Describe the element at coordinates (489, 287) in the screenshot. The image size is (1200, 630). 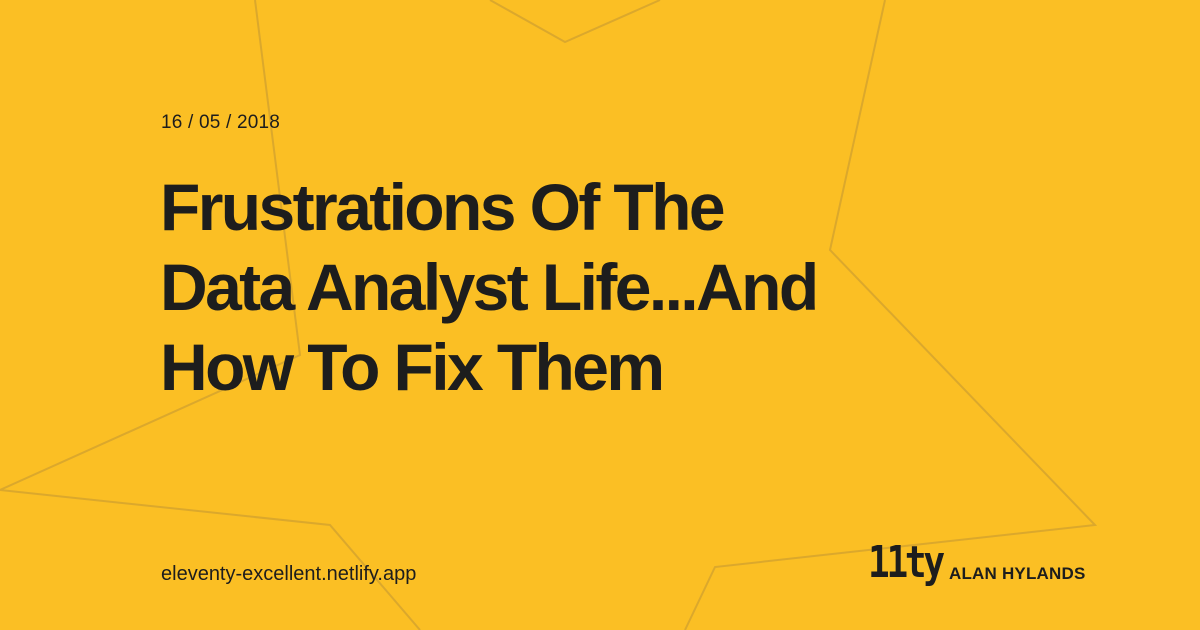
I see `post-title-line: Data Analyst Life...And` at that location.